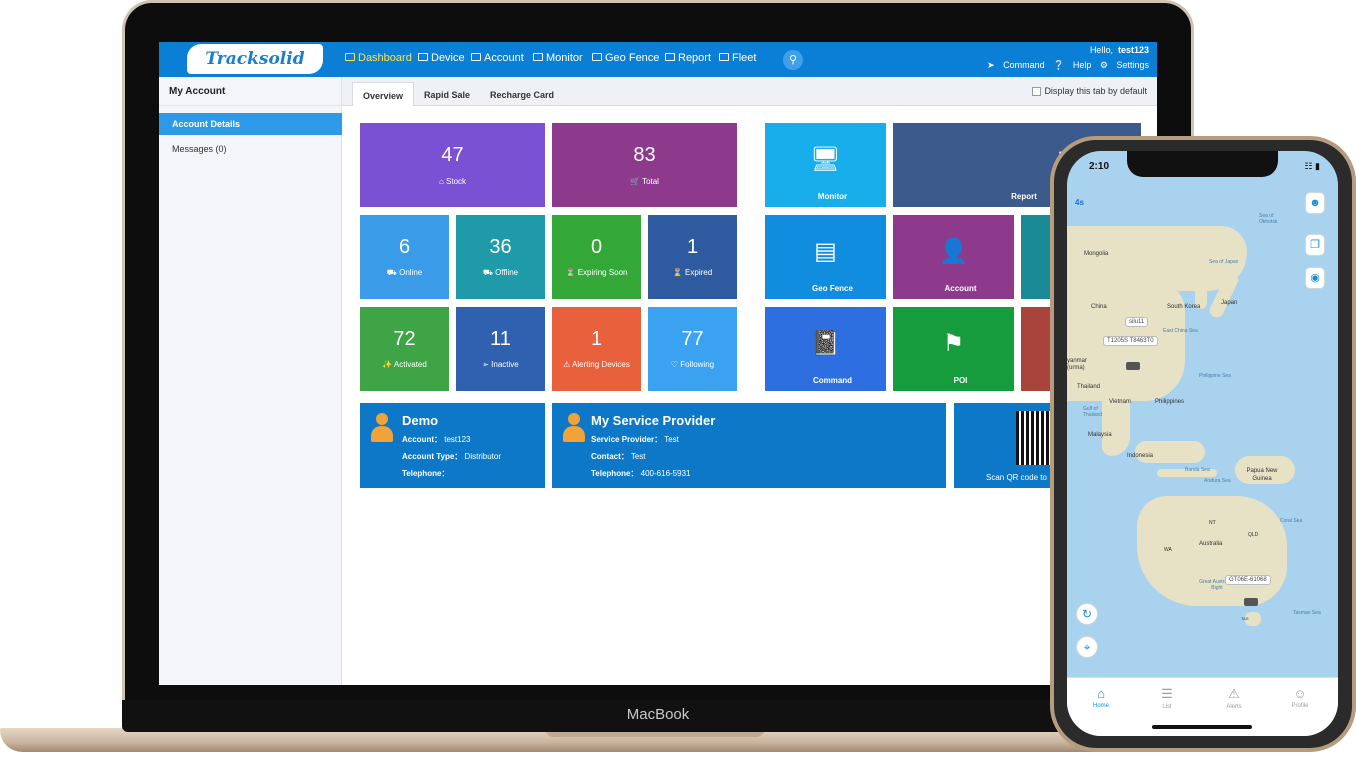 The image size is (1356, 768). Describe the element at coordinates (255, 59) in the screenshot. I see `logo: Tracksolid` at that location.